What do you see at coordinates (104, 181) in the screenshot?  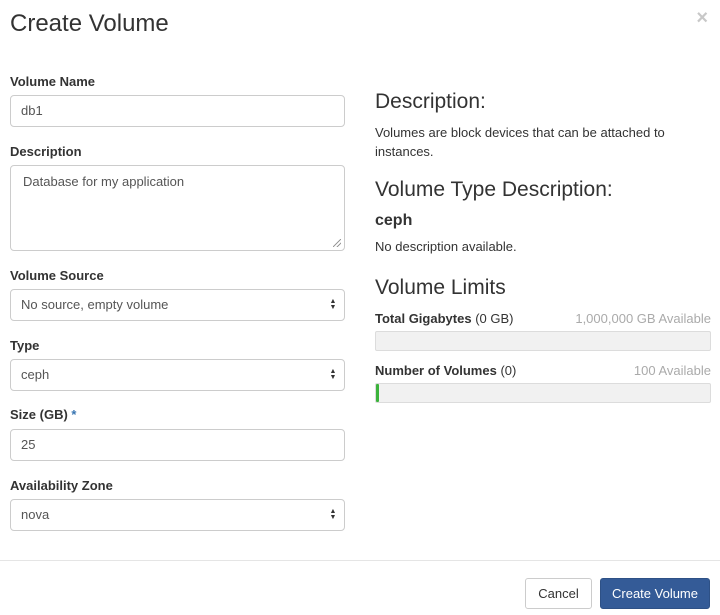 I see `description-text: Database for my application` at bounding box center [104, 181].